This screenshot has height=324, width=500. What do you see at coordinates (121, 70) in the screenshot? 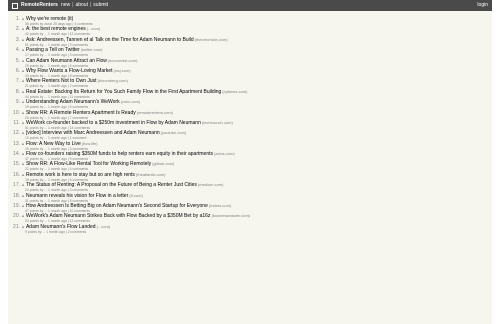
I see `story-domain: (wsj.com)` at bounding box center [121, 70].